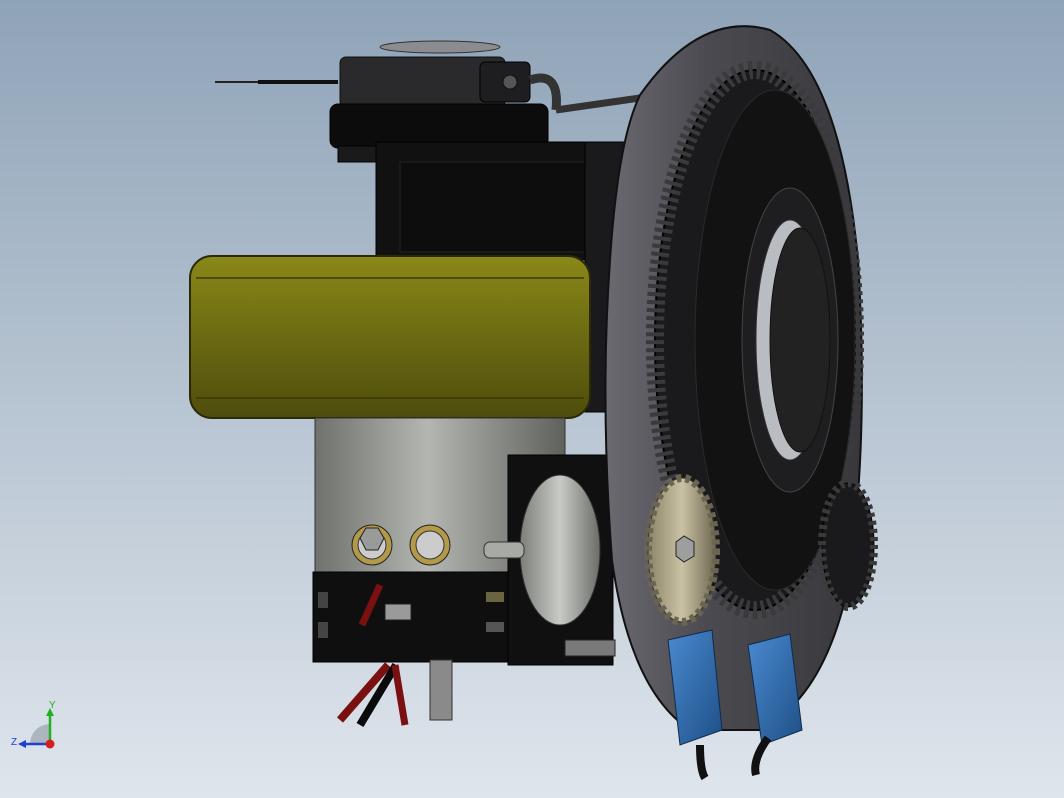  What do you see at coordinates (50, 744) in the screenshot?
I see `x-axis-dot` at bounding box center [50, 744].